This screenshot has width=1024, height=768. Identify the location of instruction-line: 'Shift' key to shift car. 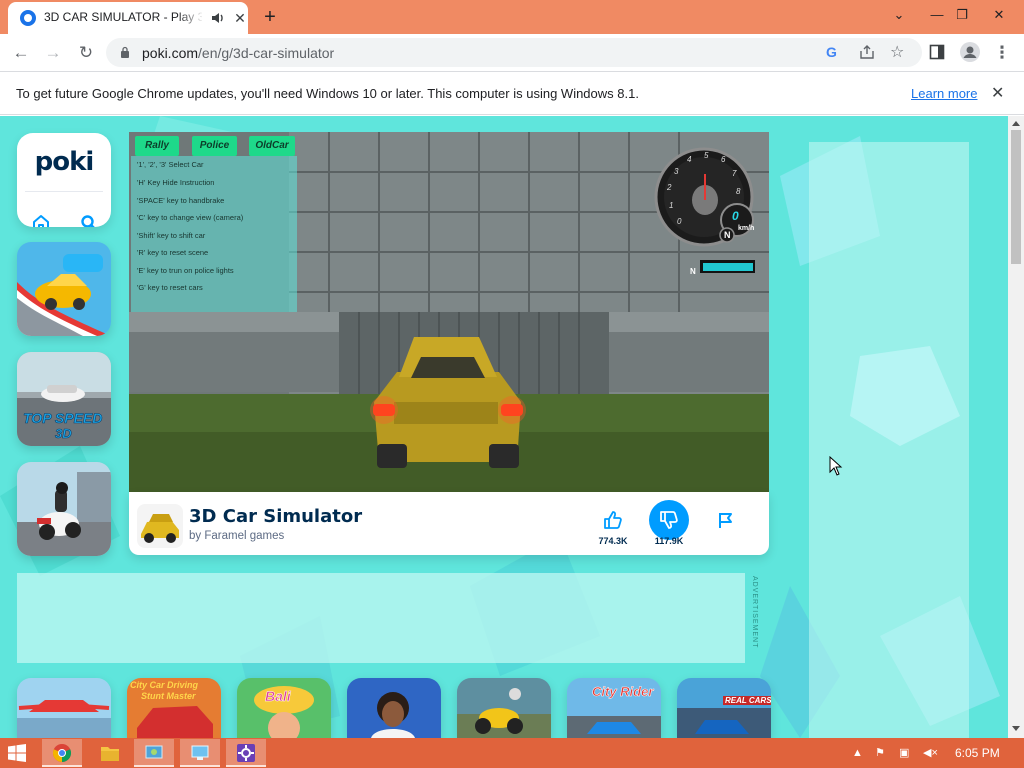
(171, 235).